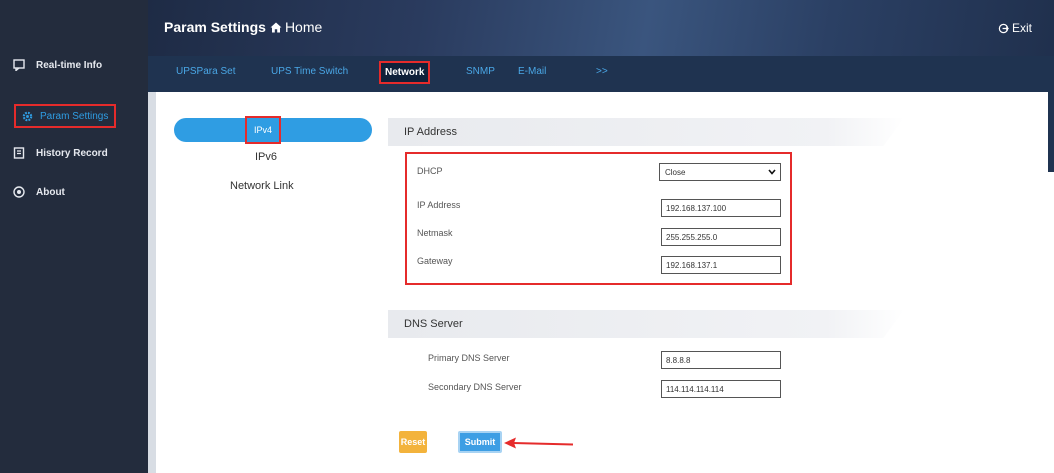 Image resolution: width=1054 pixels, height=473 pixels. What do you see at coordinates (276, 27) in the screenshot?
I see `home-icon` at bounding box center [276, 27].